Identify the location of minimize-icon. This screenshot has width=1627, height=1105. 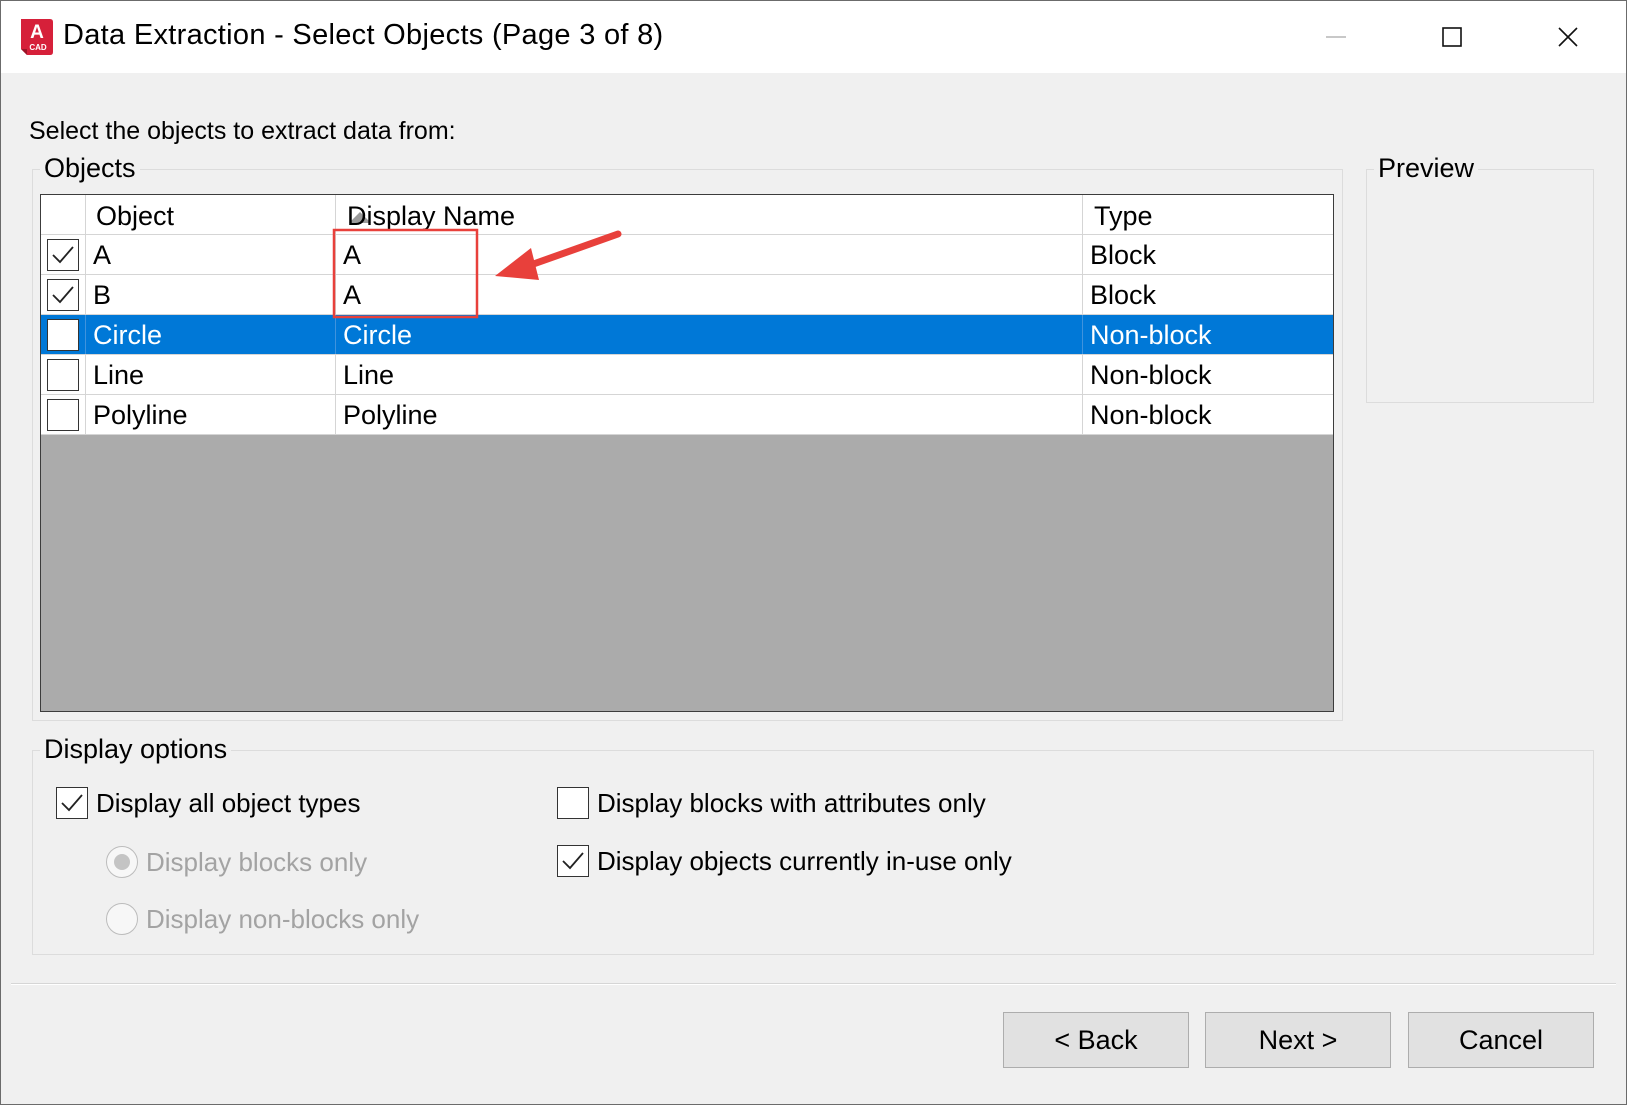
(1336, 37).